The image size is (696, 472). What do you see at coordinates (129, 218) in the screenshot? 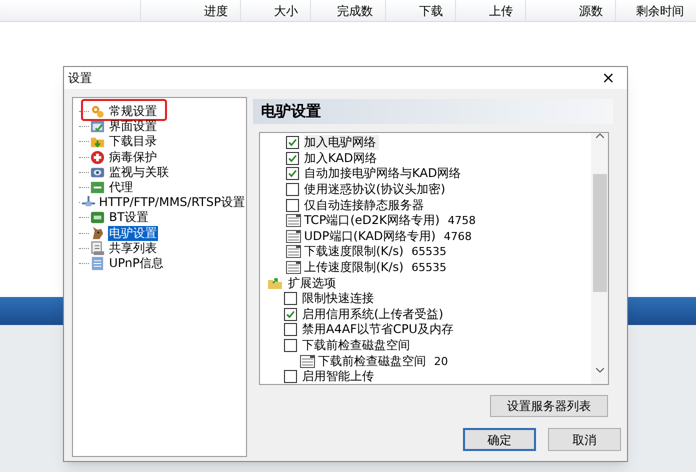
I see `tree-item: BT设置` at bounding box center [129, 218].